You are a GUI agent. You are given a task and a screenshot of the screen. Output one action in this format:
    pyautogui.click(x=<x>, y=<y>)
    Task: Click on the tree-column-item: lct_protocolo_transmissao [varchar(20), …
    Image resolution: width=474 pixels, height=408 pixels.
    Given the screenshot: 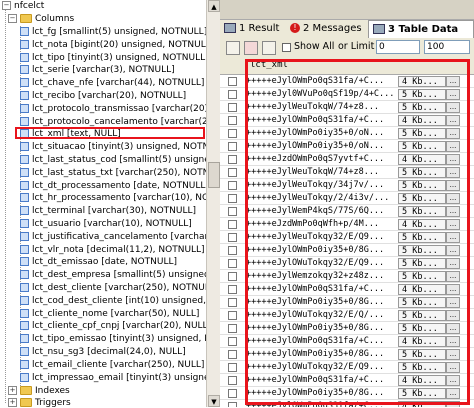 What is the action you would take?
    pyautogui.click(x=114, y=109)
    